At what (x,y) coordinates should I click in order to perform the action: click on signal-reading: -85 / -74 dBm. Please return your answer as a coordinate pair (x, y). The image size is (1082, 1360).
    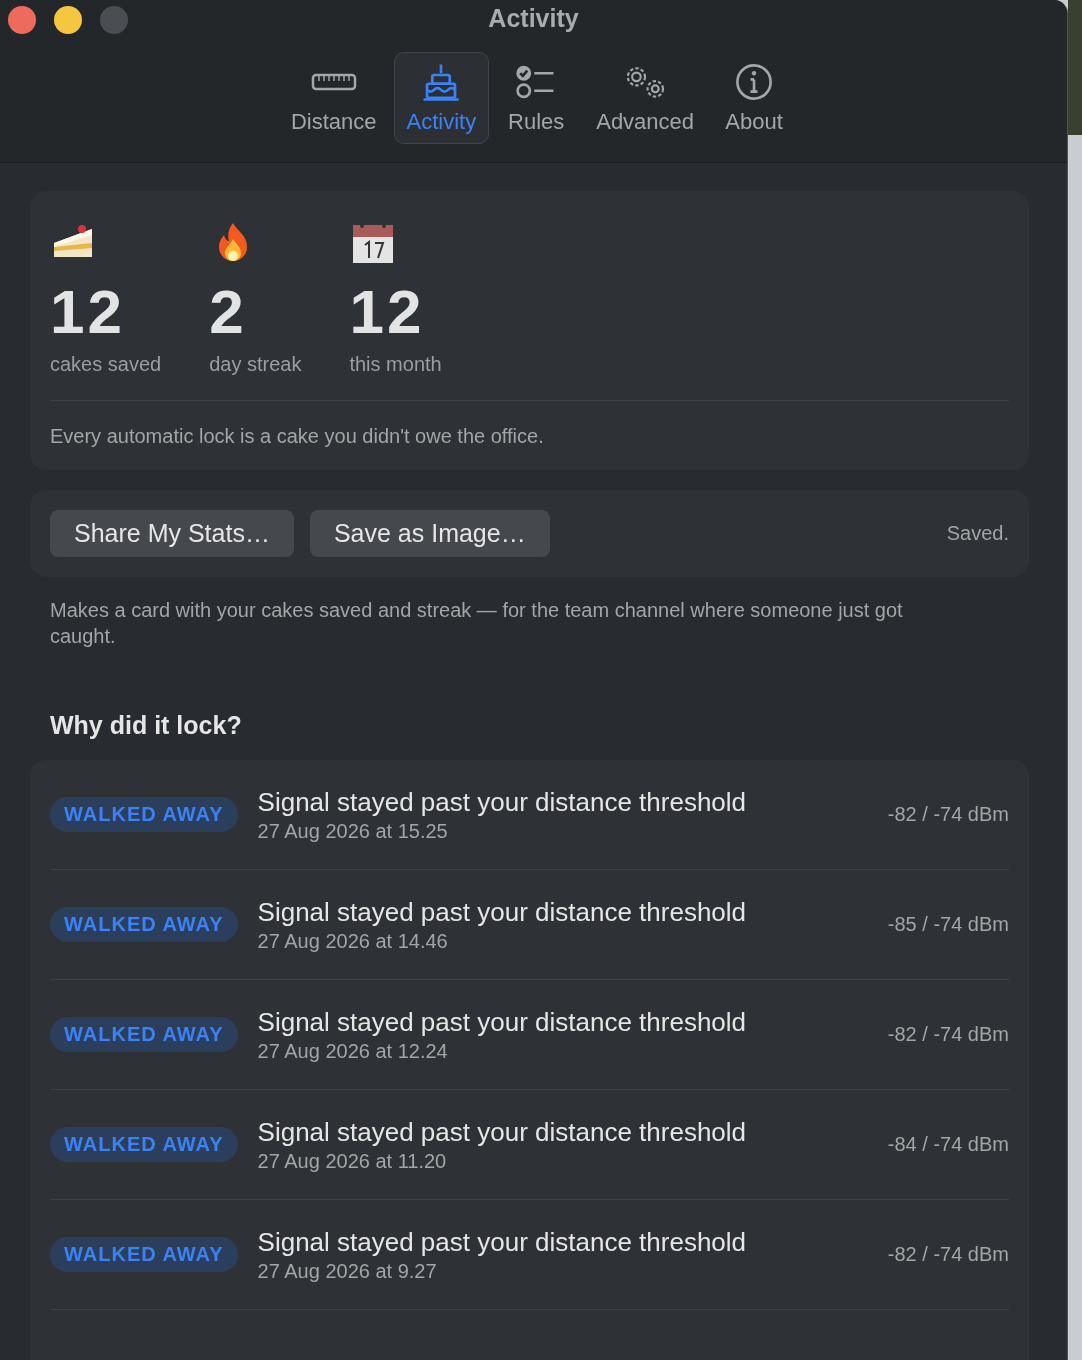
    Looking at the image, I should click on (948, 924).